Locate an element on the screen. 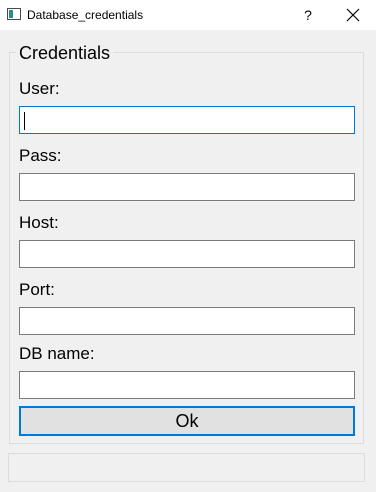 The image size is (376, 492). port-label: Port: is located at coordinates (37, 289).